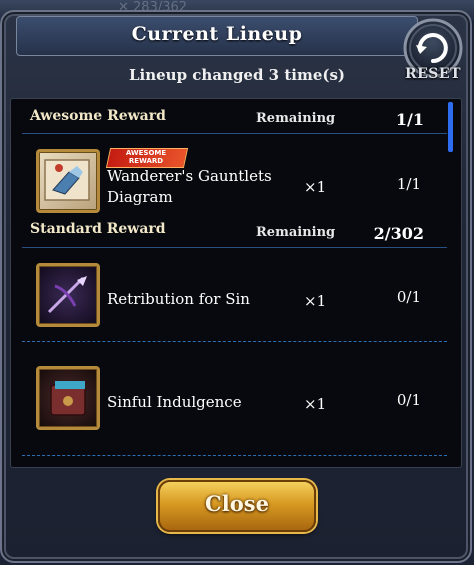 The image size is (474, 565). Describe the element at coordinates (398, 233) in the screenshot. I see `standard-remaining-count: 2/302` at that location.